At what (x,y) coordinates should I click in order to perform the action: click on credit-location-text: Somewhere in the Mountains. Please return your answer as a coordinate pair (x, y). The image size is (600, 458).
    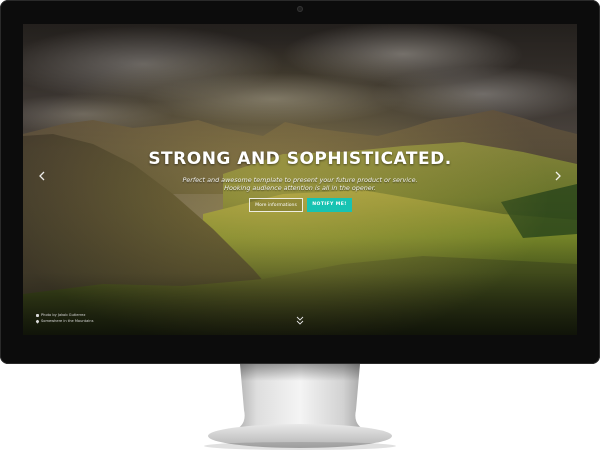
    Looking at the image, I should click on (67, 321).